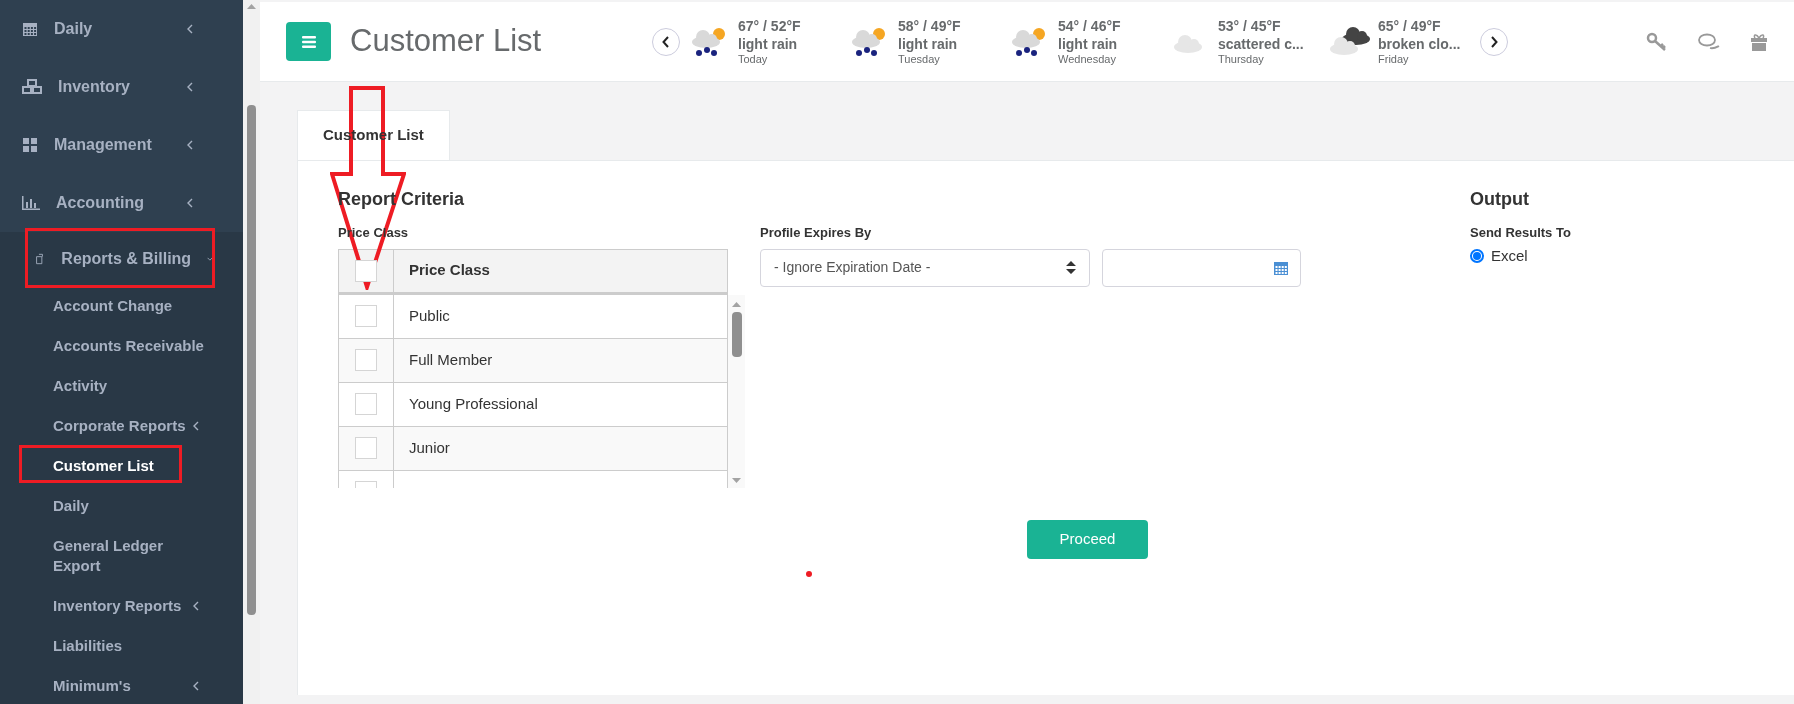 The height and width of the screenshot is (704, 1794). Describe the element at coordinates (753, 59) in the screenshot. I see `weekday: Today` at that location.